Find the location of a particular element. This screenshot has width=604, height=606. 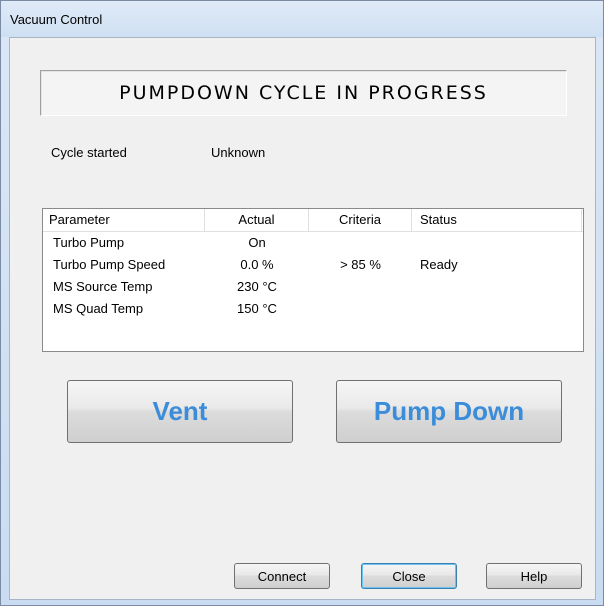

pump-down-button: Pump Down is located at coordinates (449, 411).